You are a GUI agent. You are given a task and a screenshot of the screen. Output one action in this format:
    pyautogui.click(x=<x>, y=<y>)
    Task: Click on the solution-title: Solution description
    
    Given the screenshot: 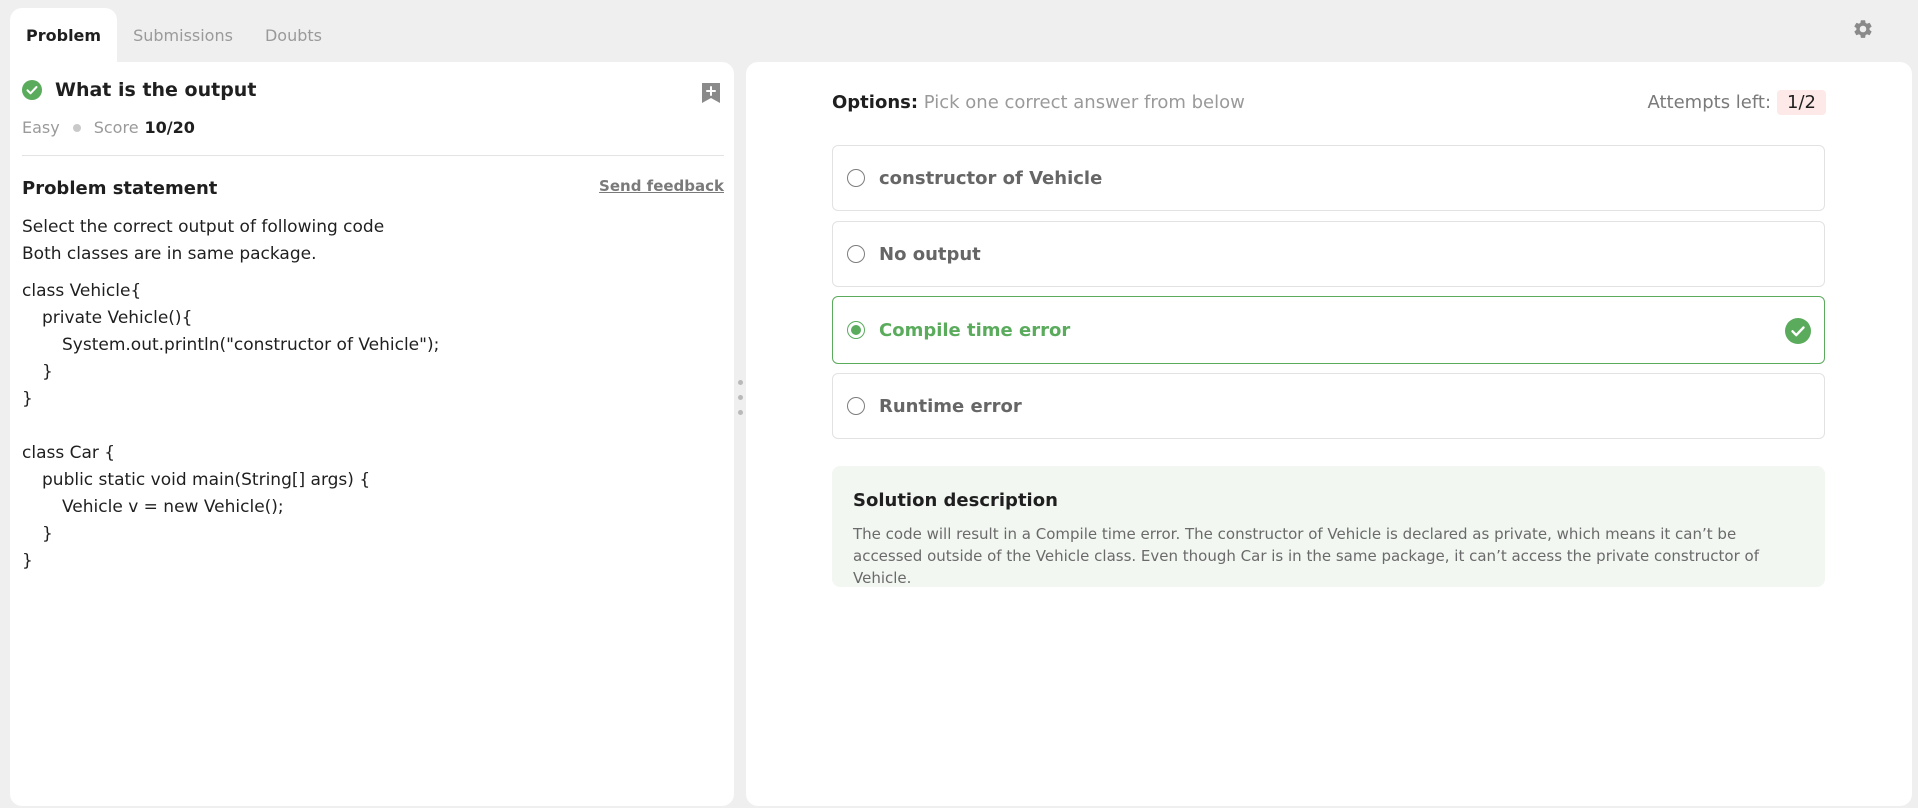 What is the action you would take?
    pyautogui.click(x=955, y=500)
    